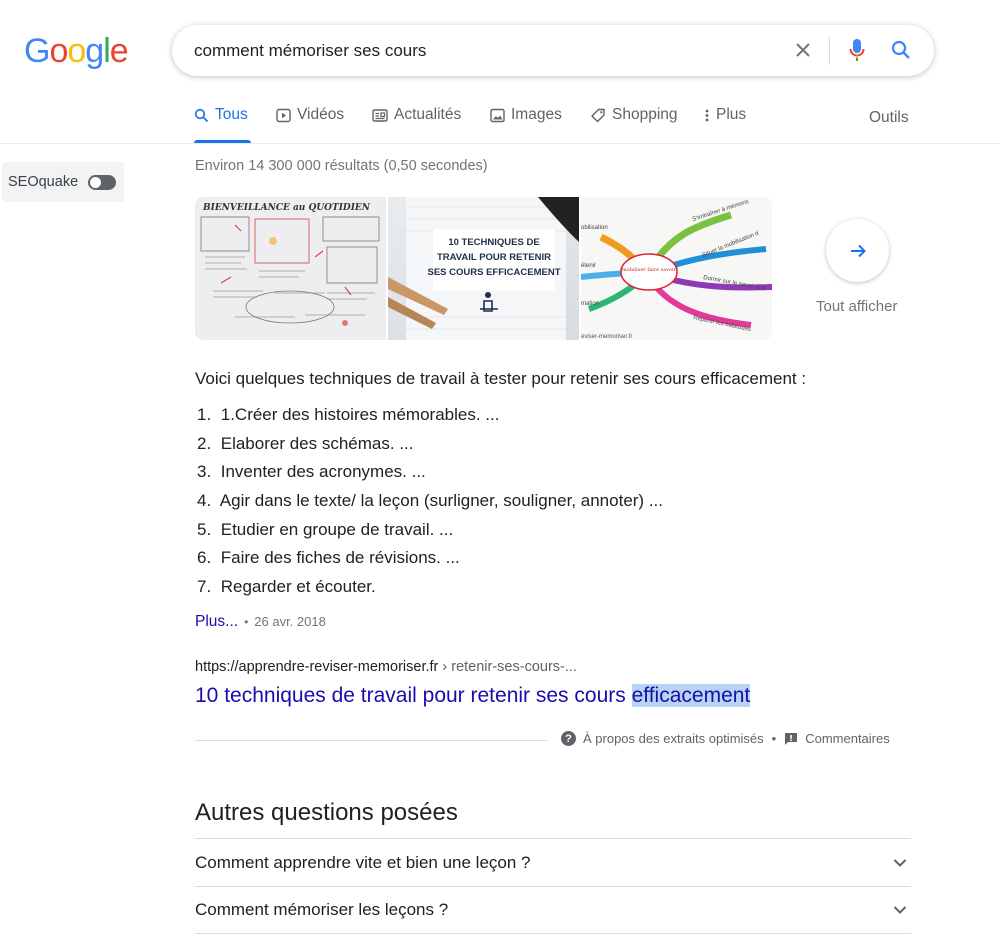 Image resolution: width=1000 pixels, height=936 pixels. I want to click on tab-label: Images, so click(536, 114).